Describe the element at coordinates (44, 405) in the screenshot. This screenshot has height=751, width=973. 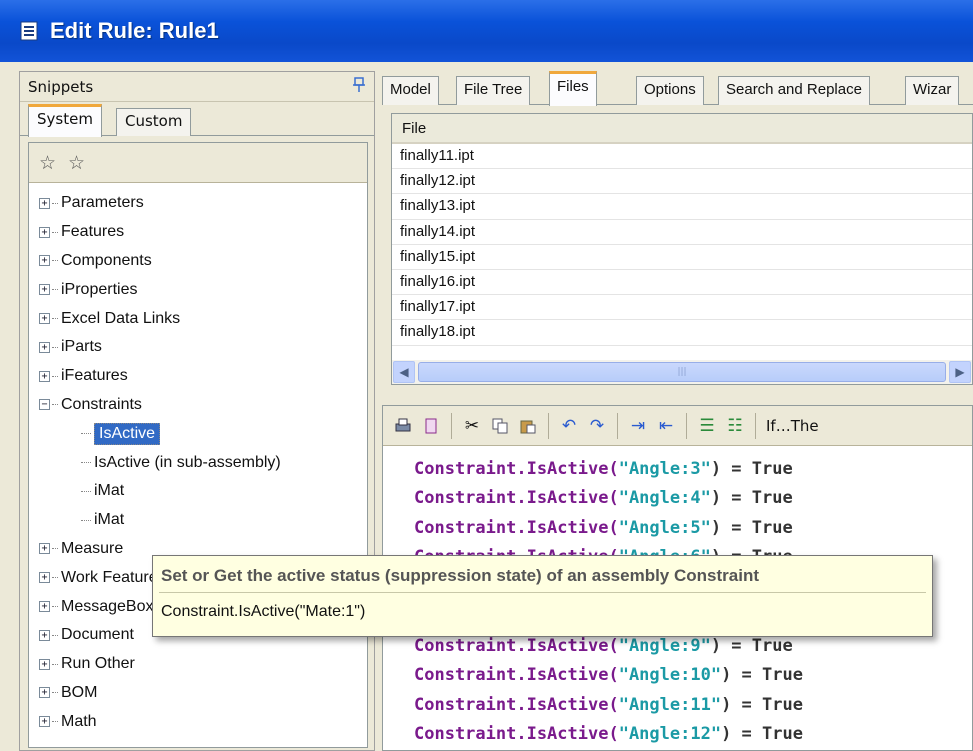
I see `collapse-icon: −` at that location.